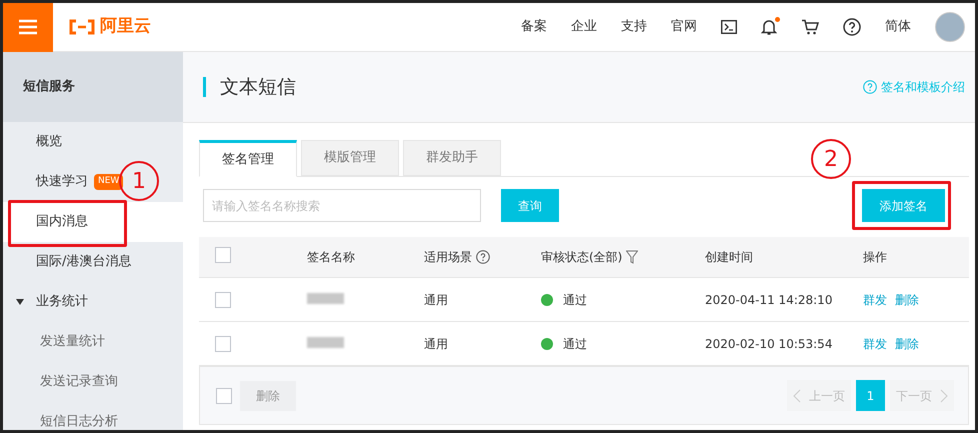 The height and width of the screenshot is (433, 978). Describe the element at coordinates (34, 142) in the screenshot. I see `sidebar-item: 概览` at that location.